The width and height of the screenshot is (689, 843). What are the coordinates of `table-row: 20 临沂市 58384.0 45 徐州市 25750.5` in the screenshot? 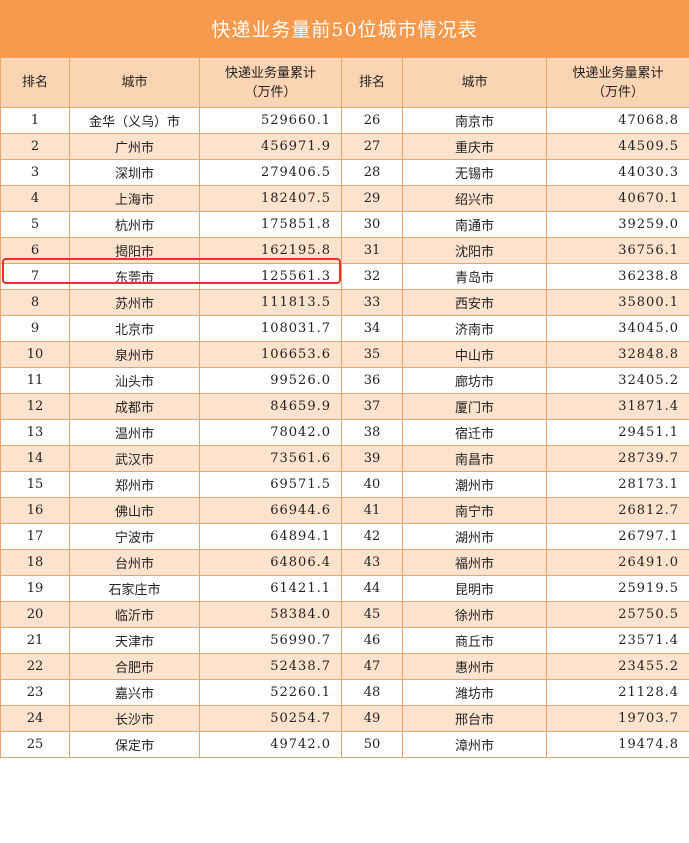 It's located at (344, 614).